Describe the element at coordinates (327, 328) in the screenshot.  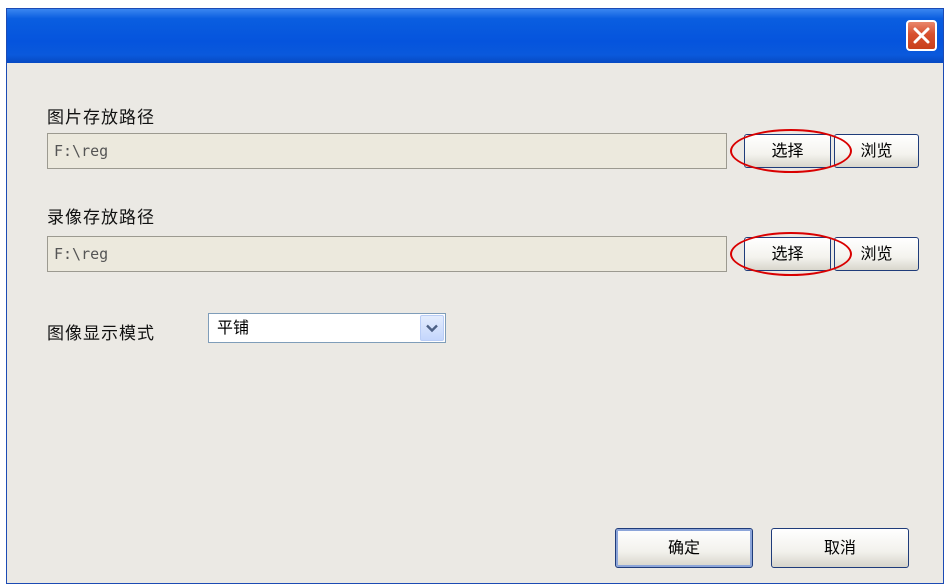
I see `display-mode-select: 平铺` at that location.